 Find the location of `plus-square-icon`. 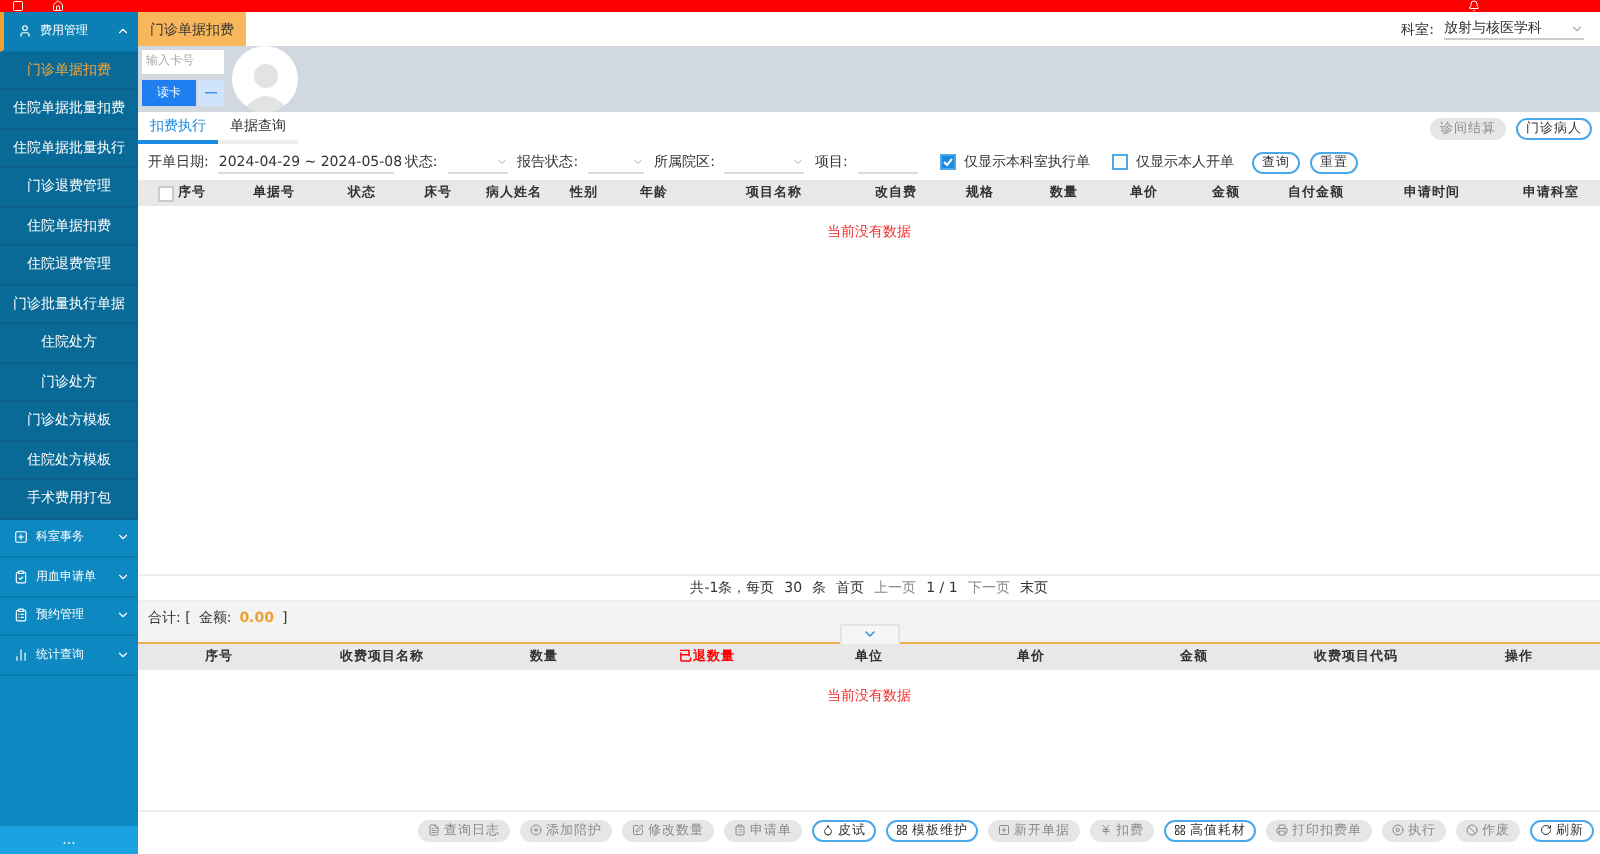

plus-square-icon is located at coordinates (1004, 830).